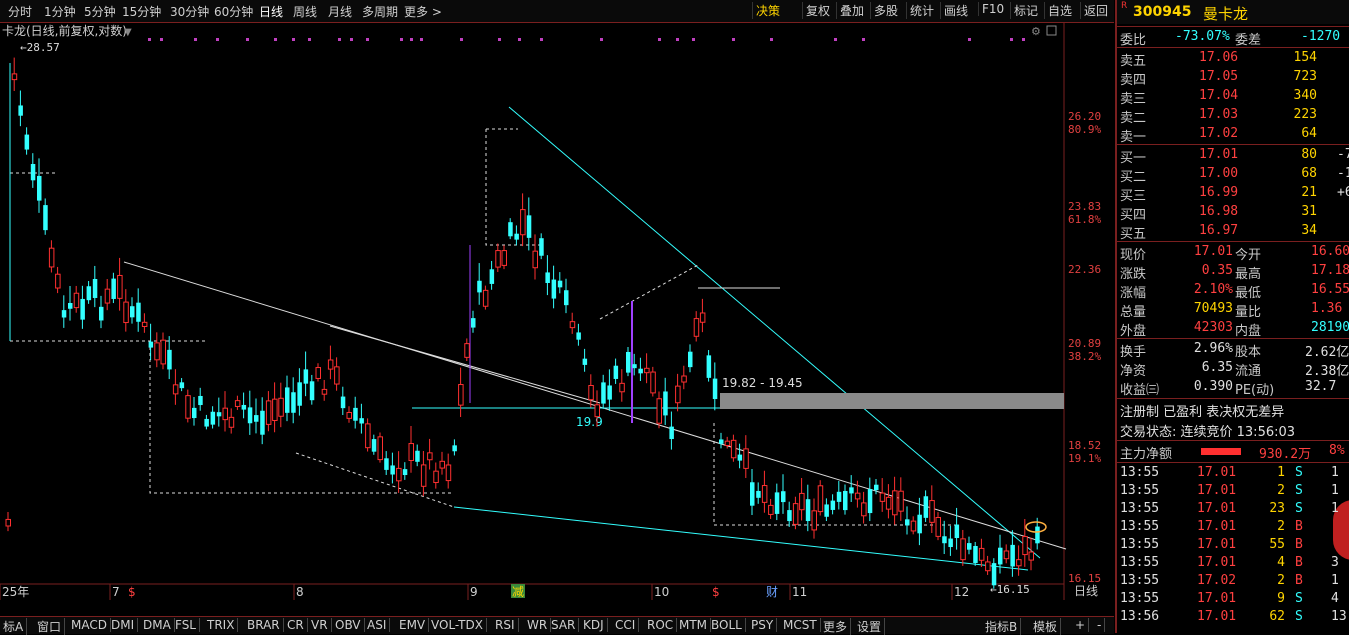 The image size is (1349, 635). I want to click on ask-price: 17.06, so click(1219, 57).